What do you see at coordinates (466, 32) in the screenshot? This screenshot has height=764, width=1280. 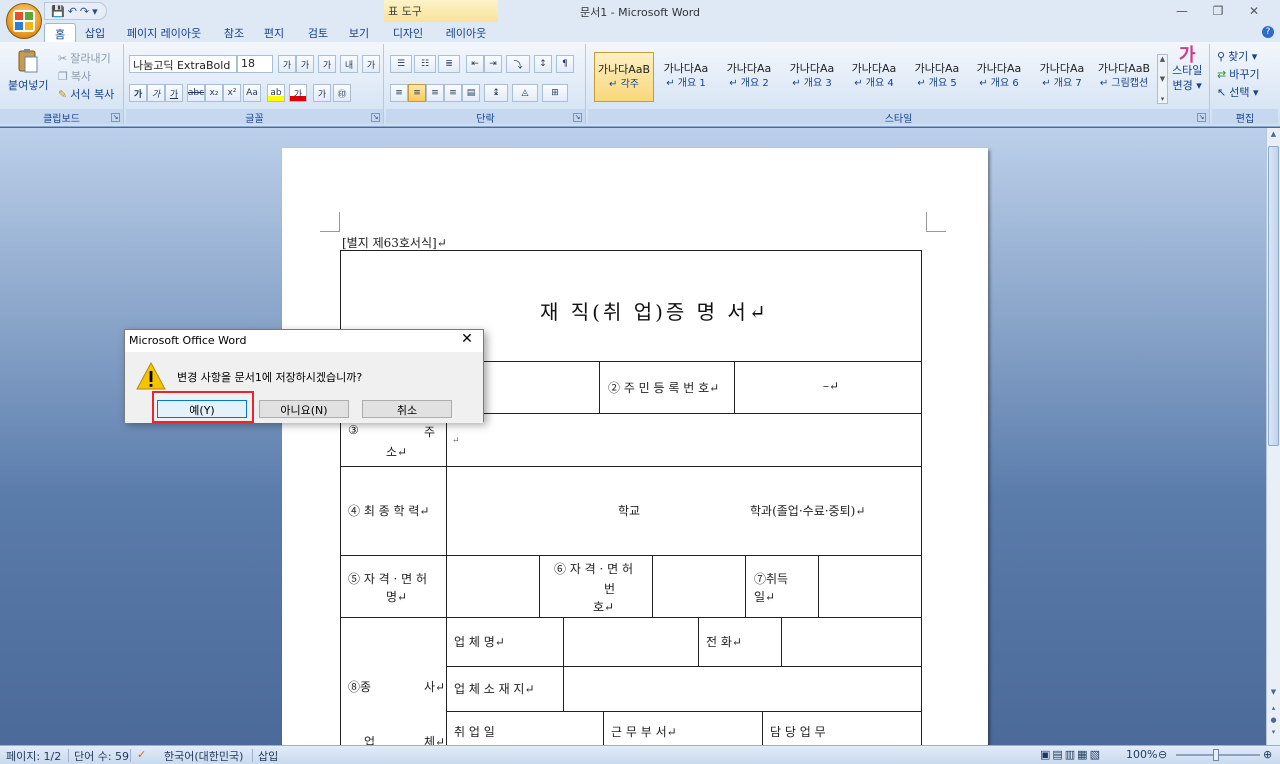 I see `tab-table-layout: 레이아웃` at bounding box center [466, 32].